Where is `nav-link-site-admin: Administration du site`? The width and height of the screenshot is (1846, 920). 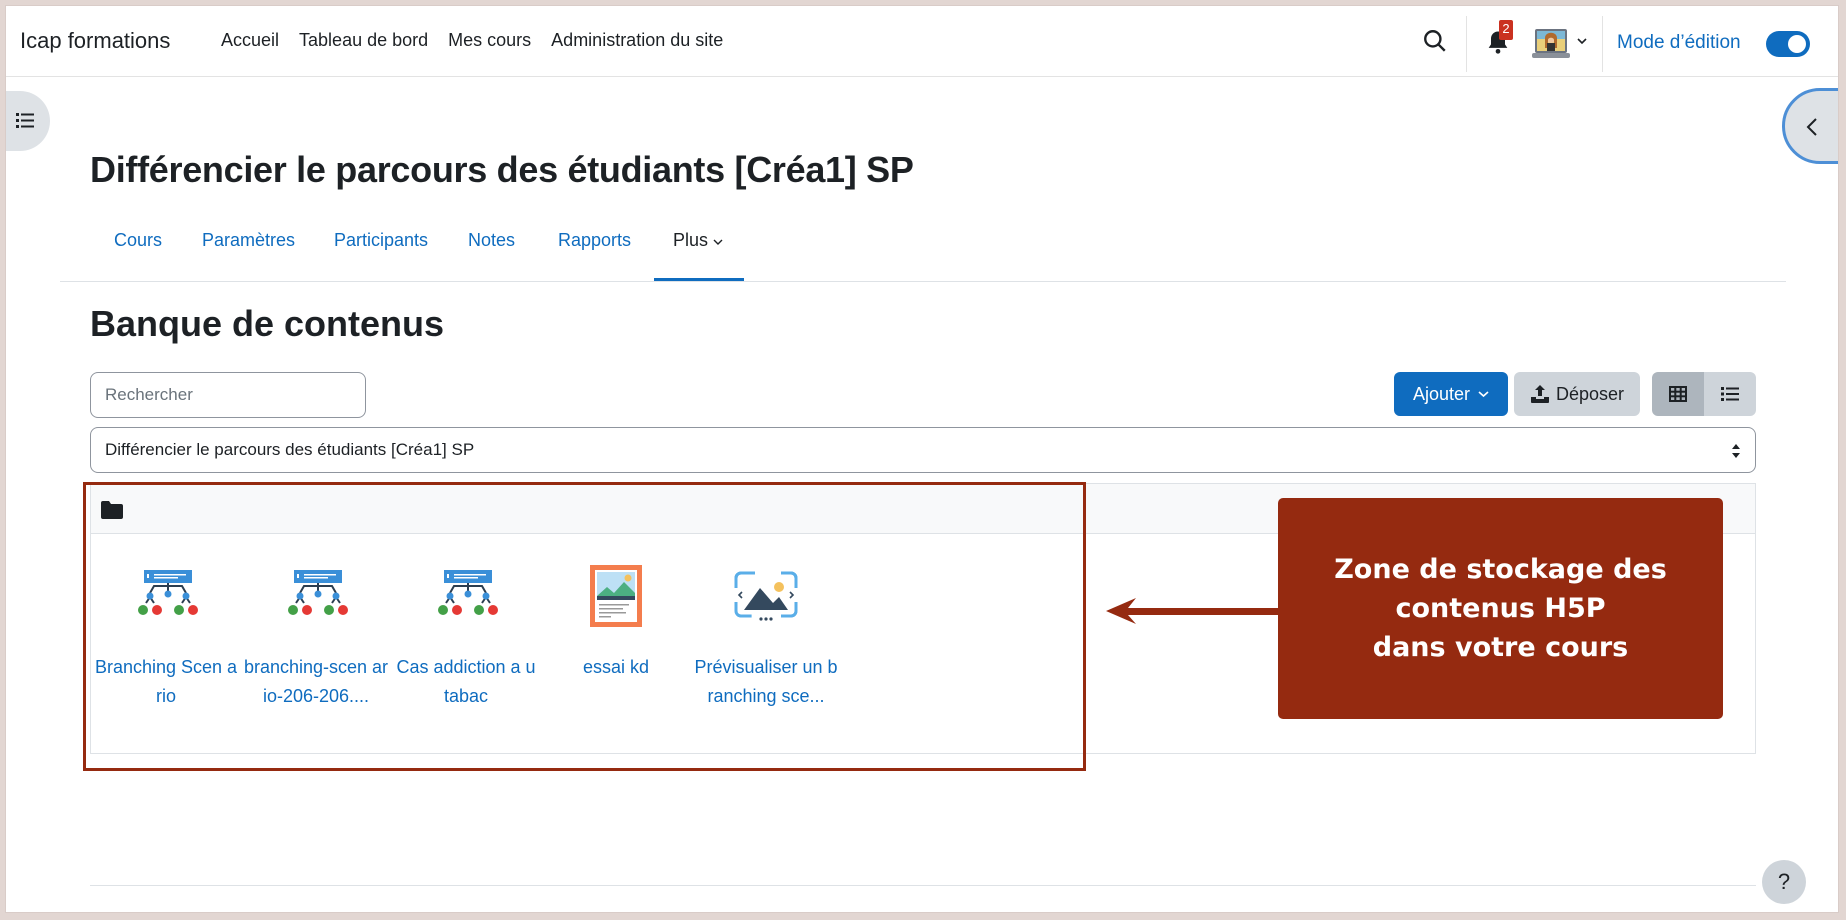 nav-link-site-admin: Administration du site is located at coordinates (637, 40).